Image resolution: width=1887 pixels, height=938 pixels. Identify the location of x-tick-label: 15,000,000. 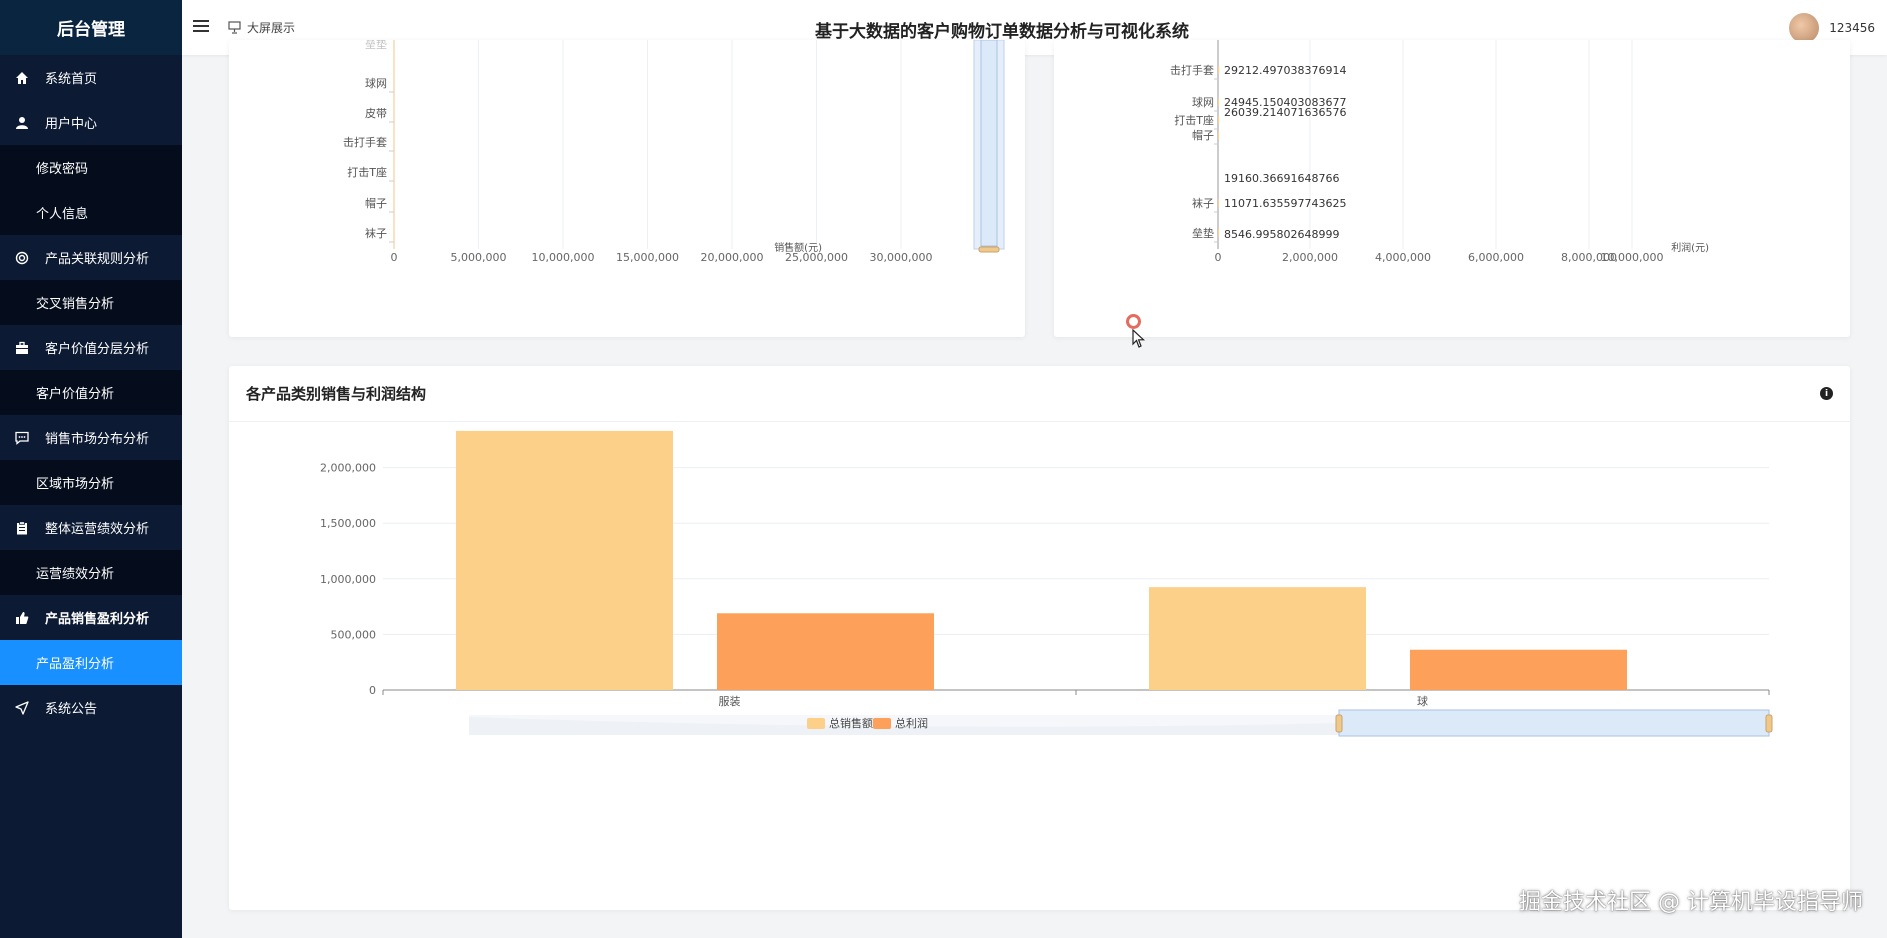
(647, 257).